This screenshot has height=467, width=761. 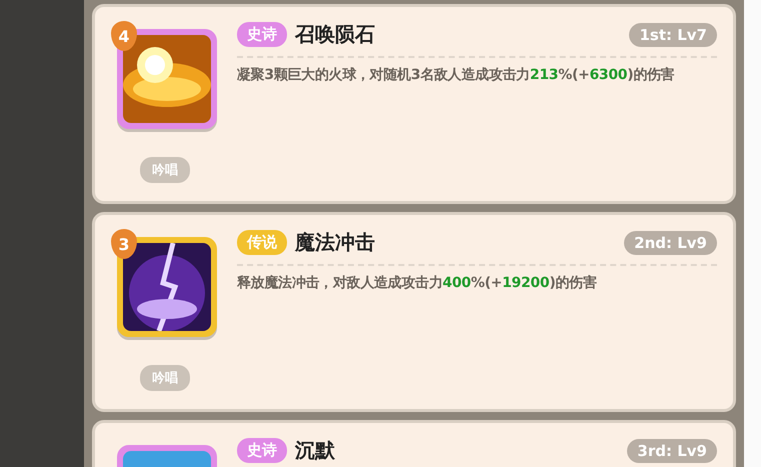 I want to click on skill-name: 魔法冲击, so click(x=335, y=242).